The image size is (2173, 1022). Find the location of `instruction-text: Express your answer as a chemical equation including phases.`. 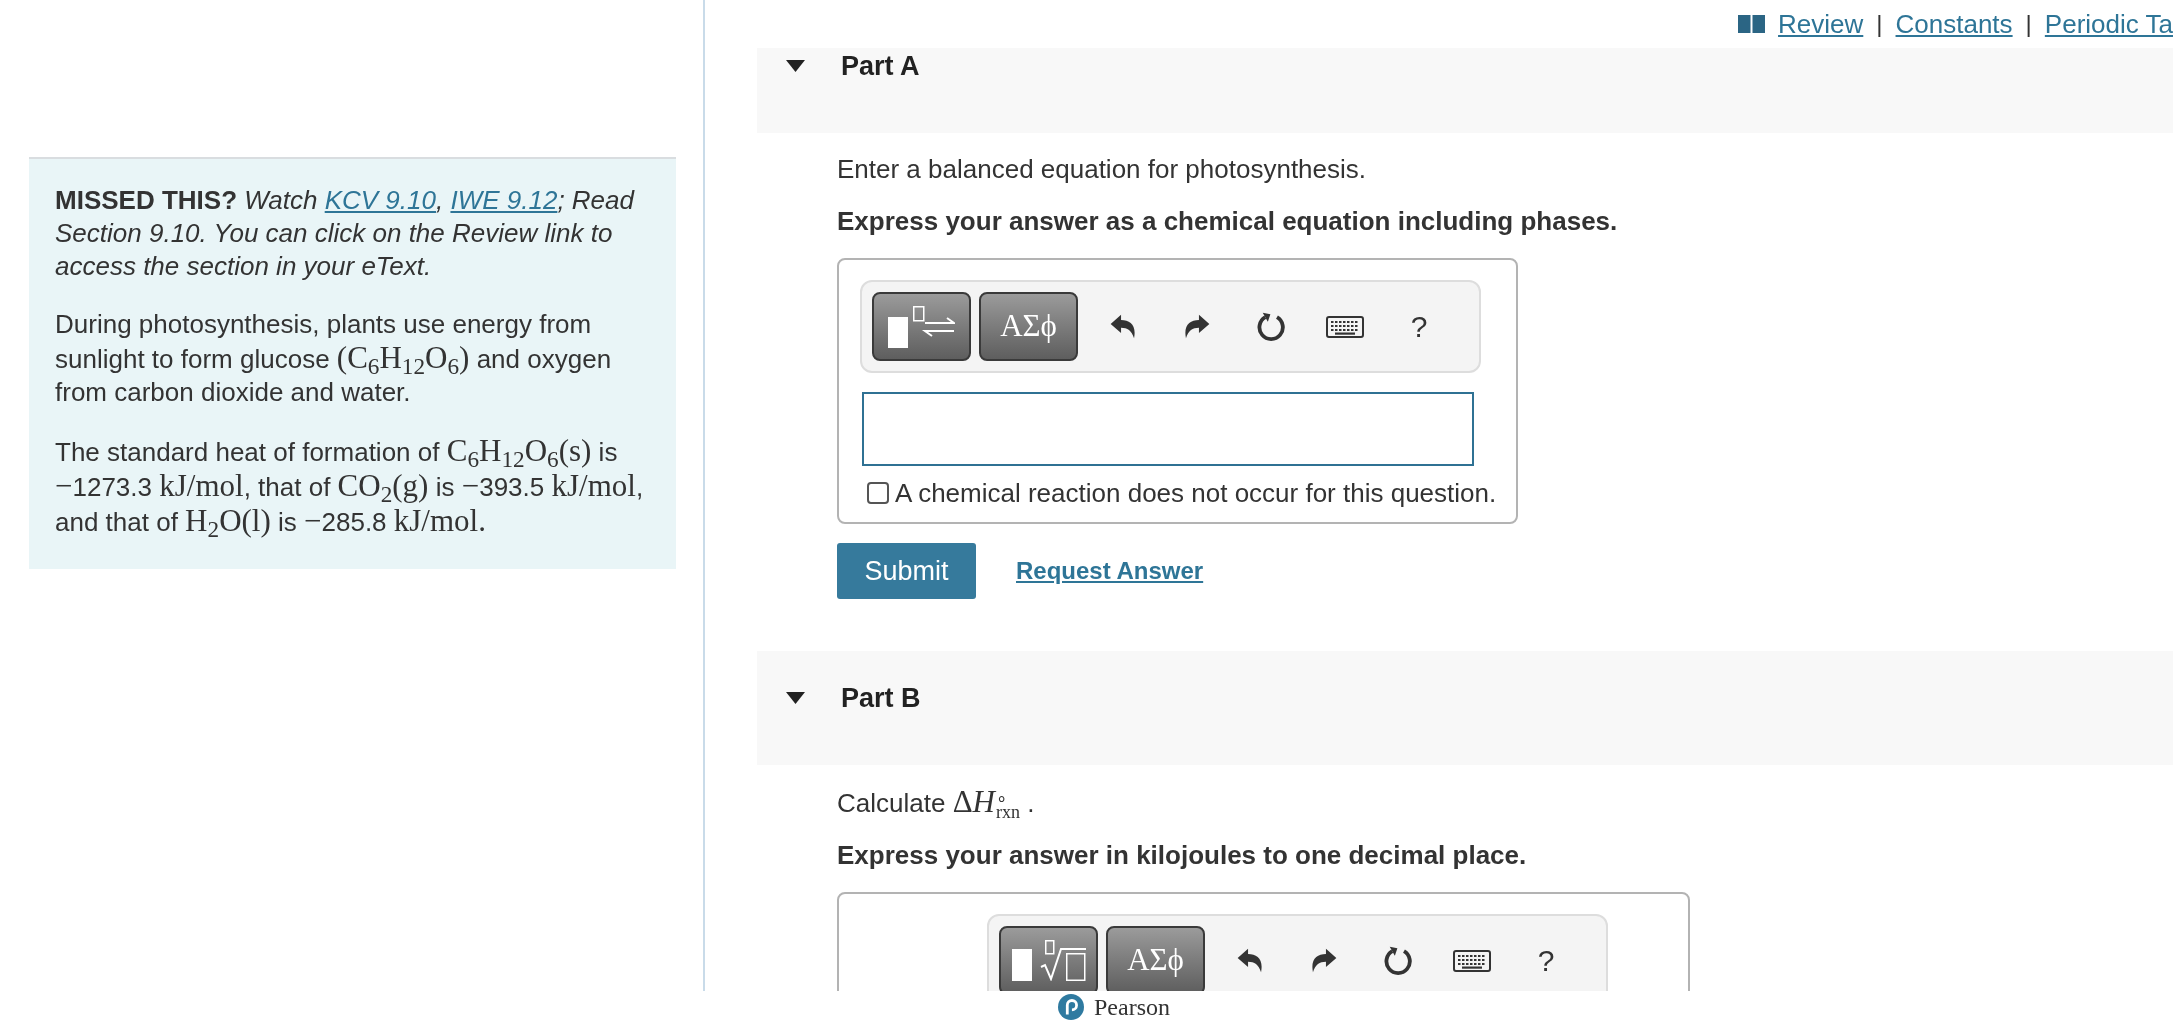

instruction-text: Express your answer as a chemical equation including phases. is located at coordinates (1228, 221).